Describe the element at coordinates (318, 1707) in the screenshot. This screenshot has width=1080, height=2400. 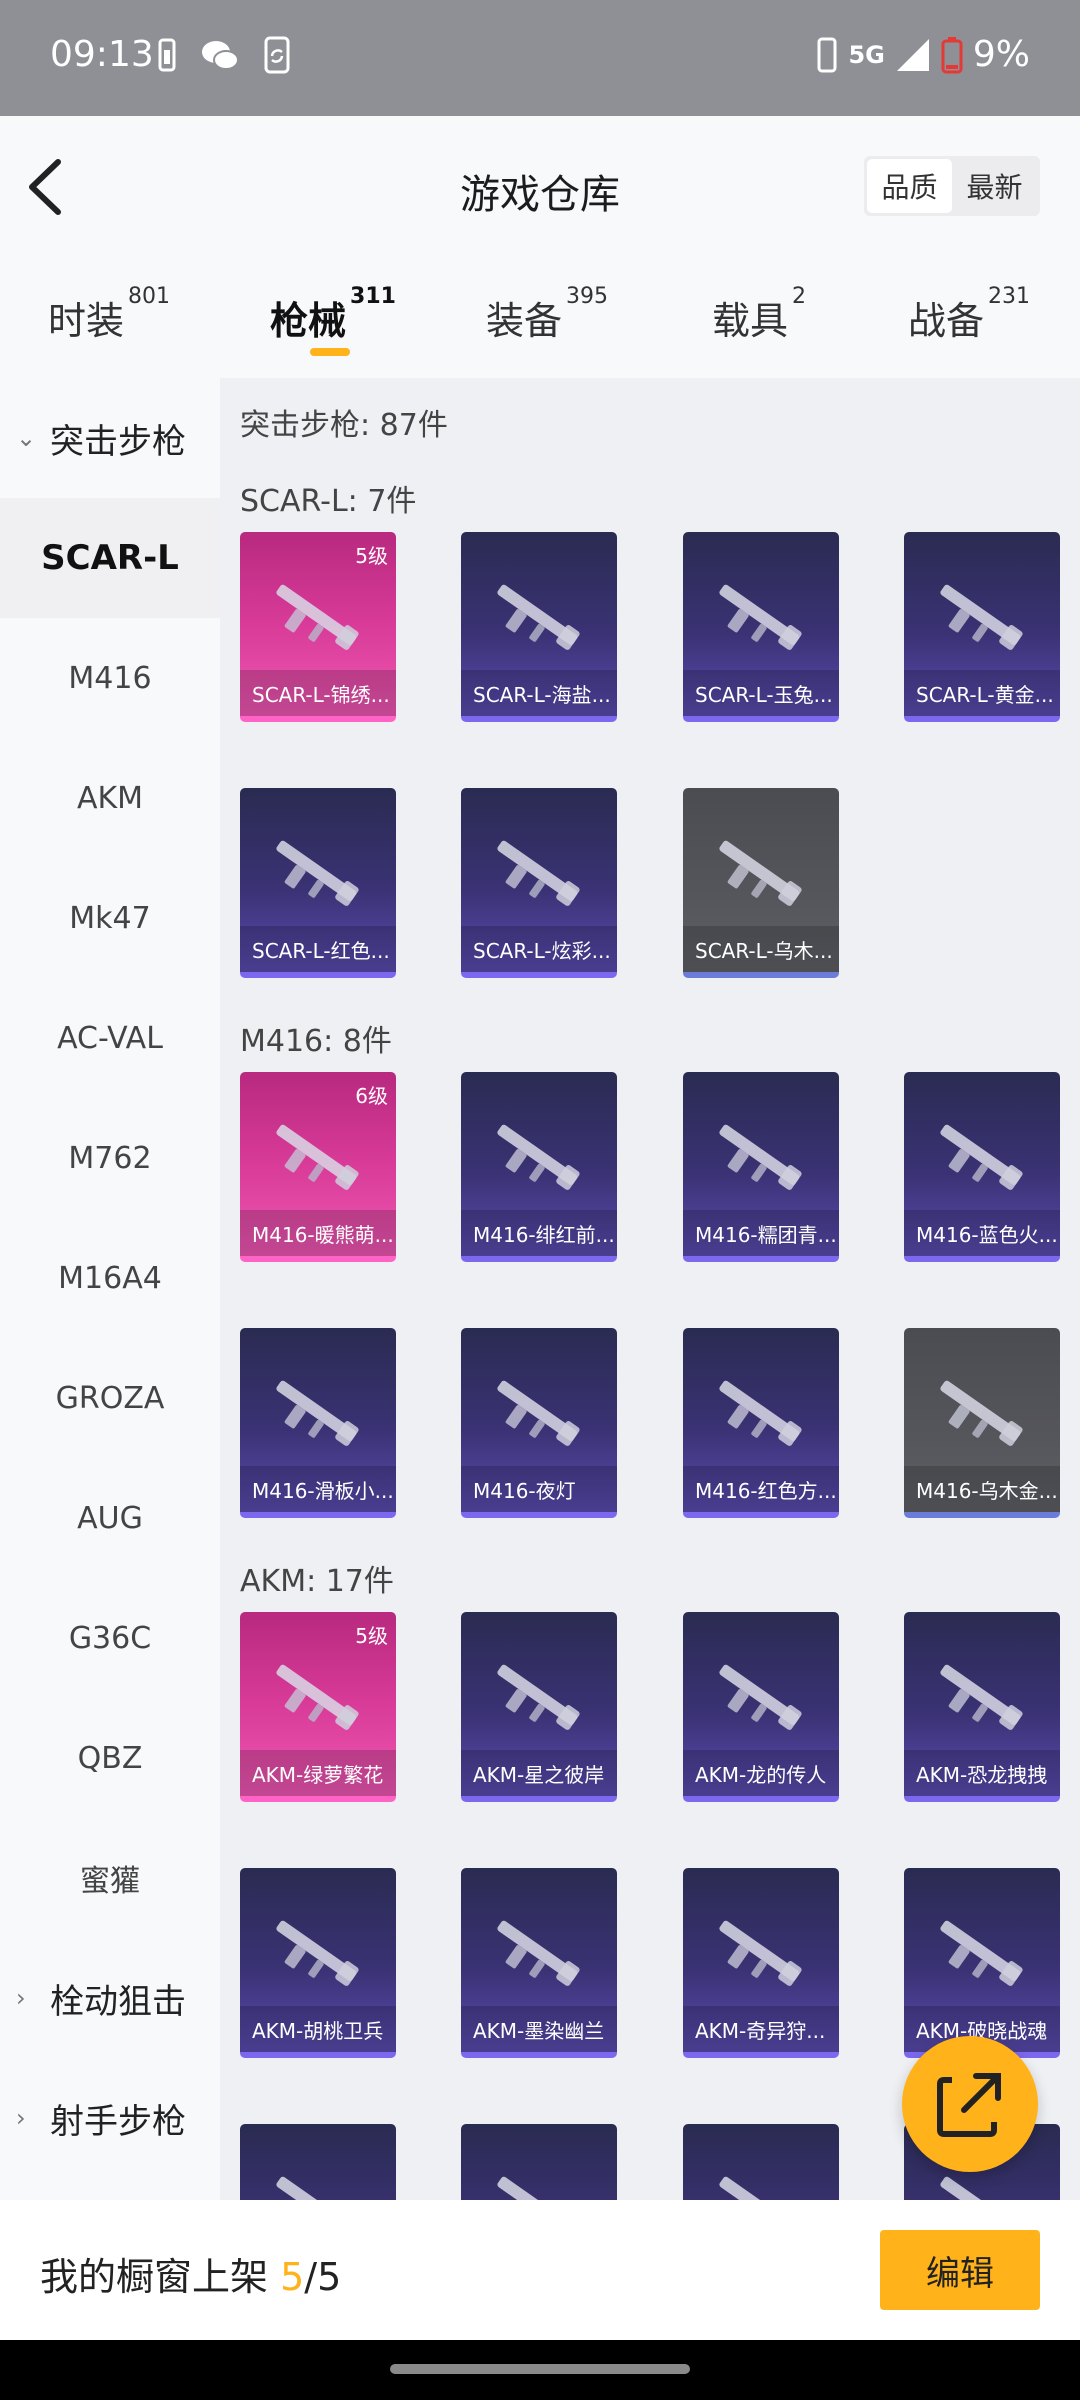
I see `weapon-skin-card: 5级 AKM-绿萝繁花` at that location.